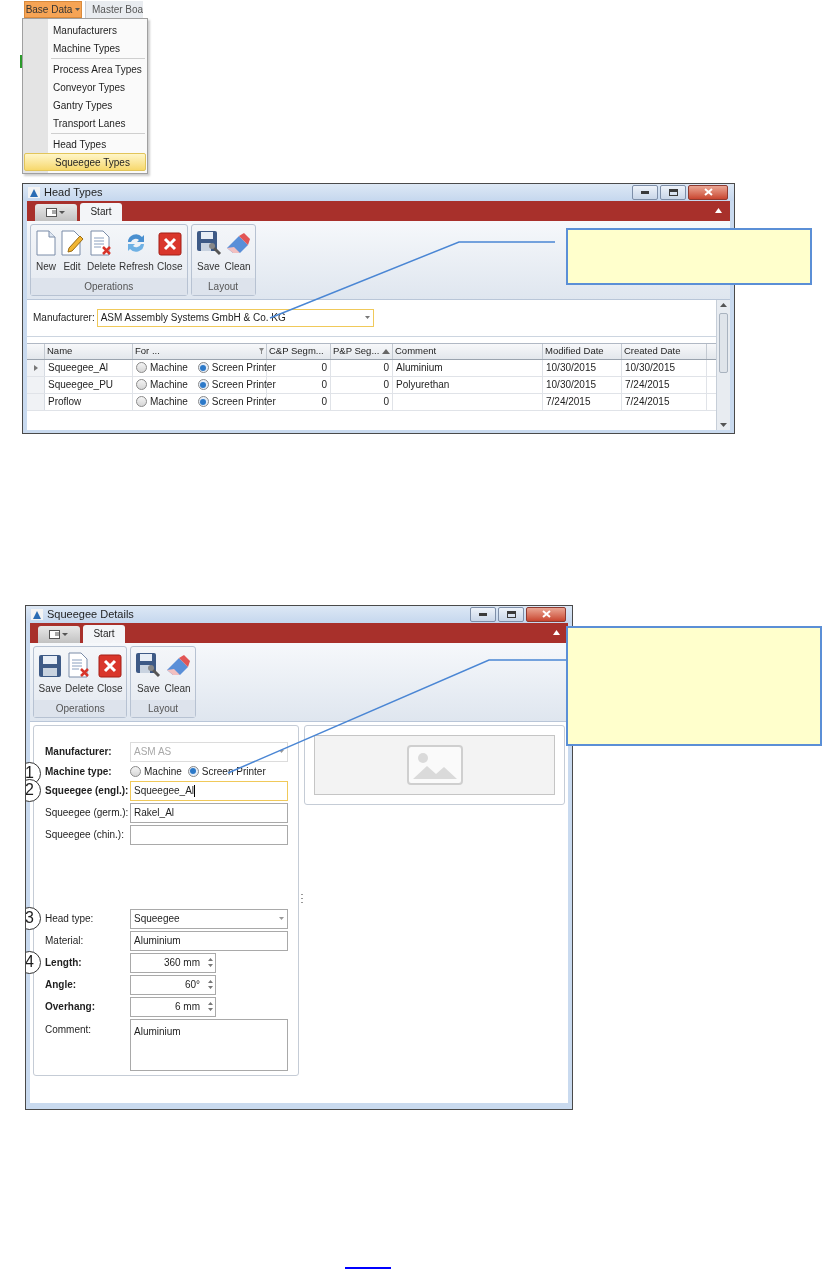 The height and width of the screenshot is (1271, 823). What do you see at coordinates (89, 401) in the screenshot?
I see `table-cell: Proflow` at bounding box center [89, 401].